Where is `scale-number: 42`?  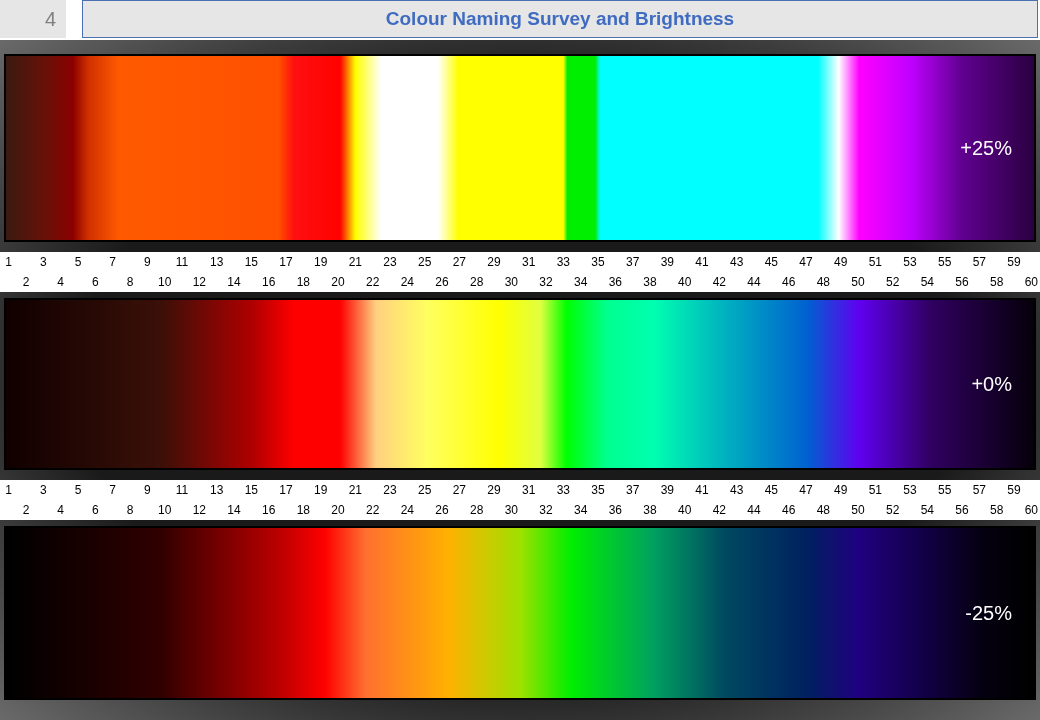 scale-number: 42 is located at coordinates (719, 282).